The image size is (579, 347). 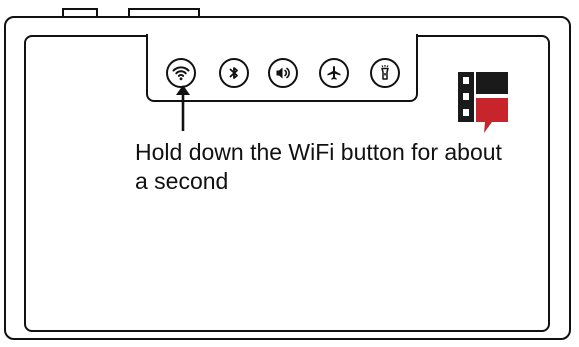 I want to click on bluetooth-icon, so click(x=233, y=73).